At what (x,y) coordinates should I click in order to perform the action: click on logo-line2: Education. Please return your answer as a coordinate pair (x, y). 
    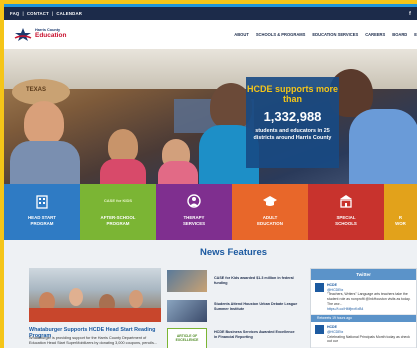
    Looking at the image, I should click on (51, 36).